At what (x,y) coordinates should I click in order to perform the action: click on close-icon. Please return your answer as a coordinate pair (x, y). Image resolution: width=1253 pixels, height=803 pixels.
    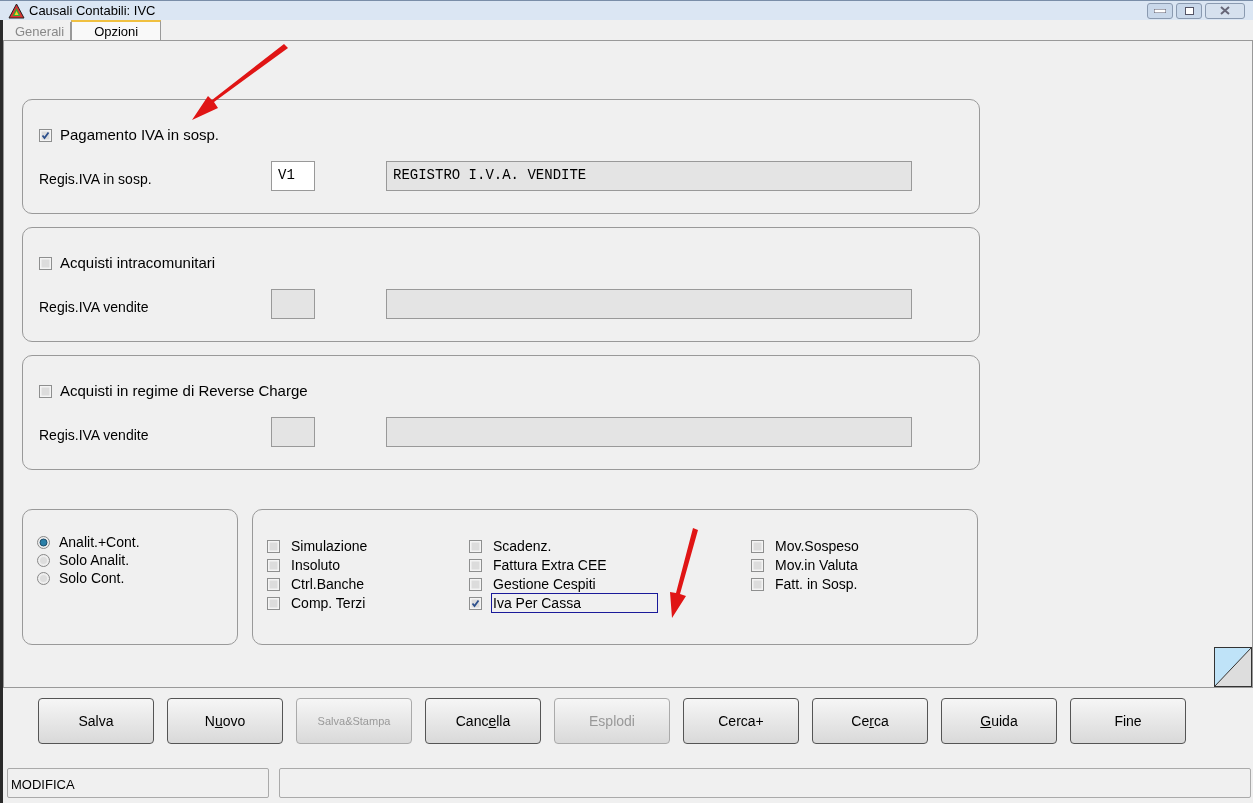
    Looking at the image, I should click on (1225, 10).